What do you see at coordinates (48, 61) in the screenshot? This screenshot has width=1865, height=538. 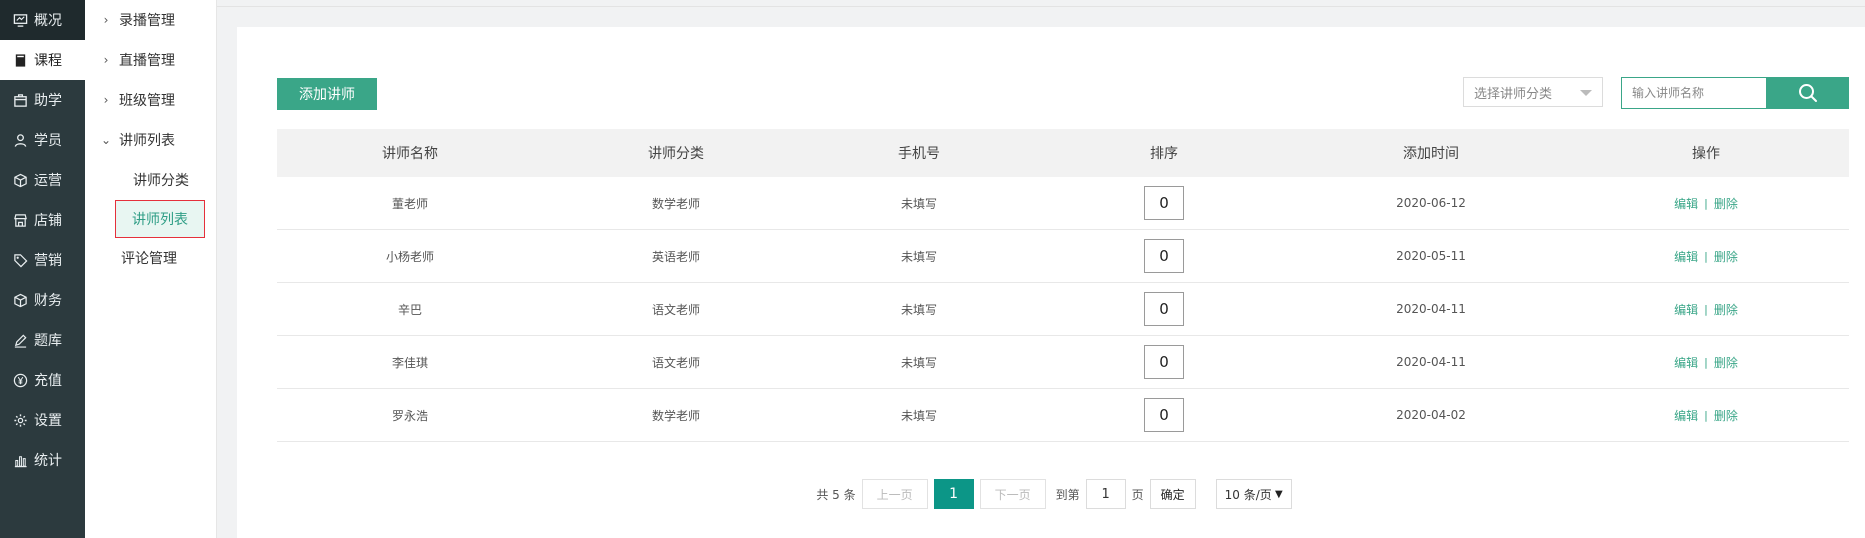 I see `nav-item-label: 课程` at bounding box center [48, 61].